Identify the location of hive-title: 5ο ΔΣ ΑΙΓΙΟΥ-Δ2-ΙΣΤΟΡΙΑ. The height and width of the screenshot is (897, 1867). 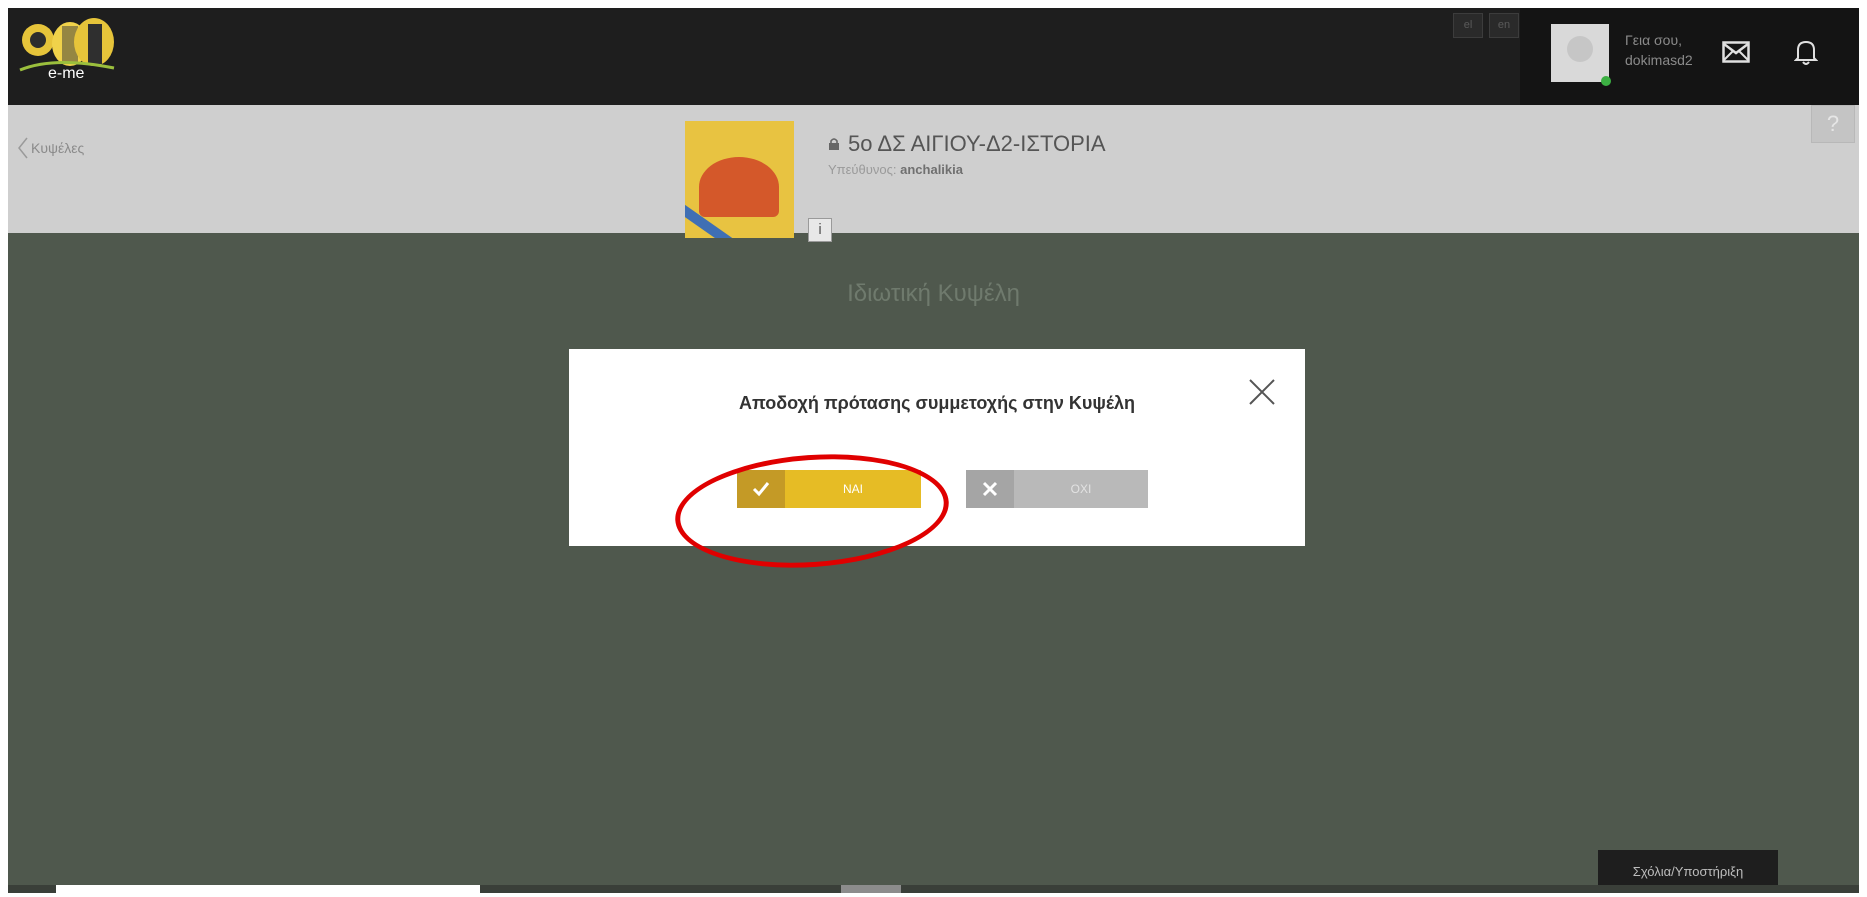
(967, 144).